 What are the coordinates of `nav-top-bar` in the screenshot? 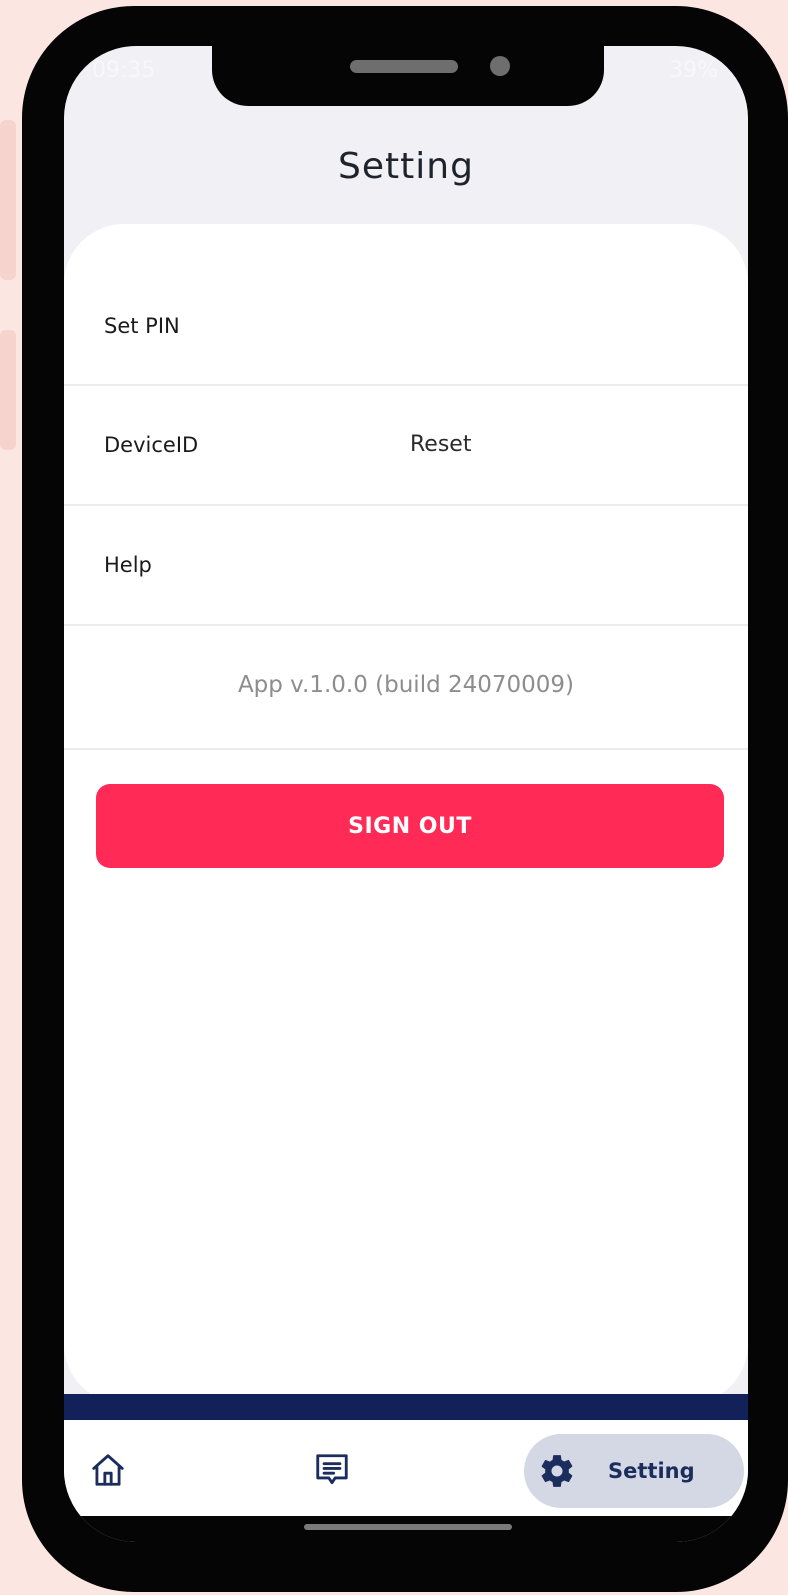 It's located at (406, 1407).